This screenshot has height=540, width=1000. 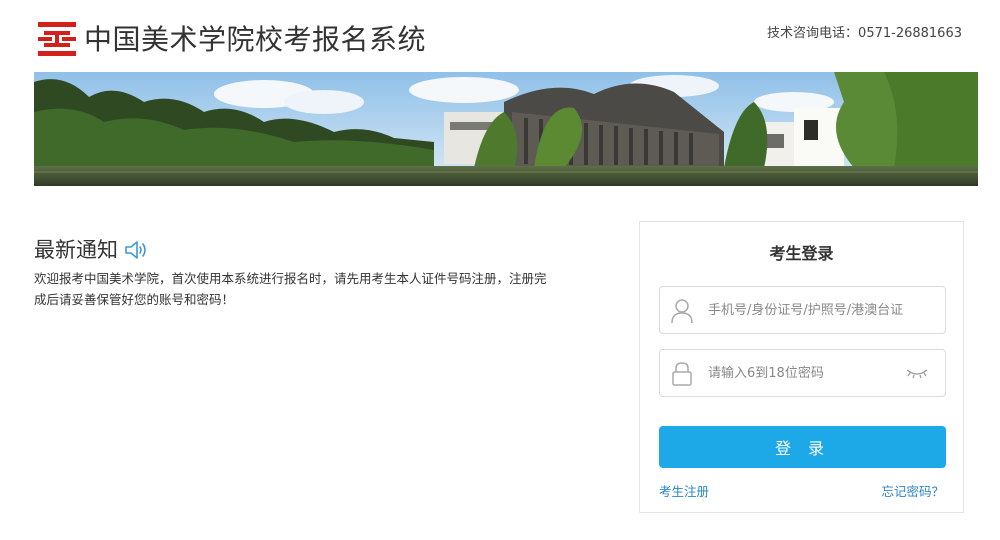 I want to click on header: 中国美术学院校考报名系统 技术咨询电话：0571-26881663, so click(x=500, y=36).